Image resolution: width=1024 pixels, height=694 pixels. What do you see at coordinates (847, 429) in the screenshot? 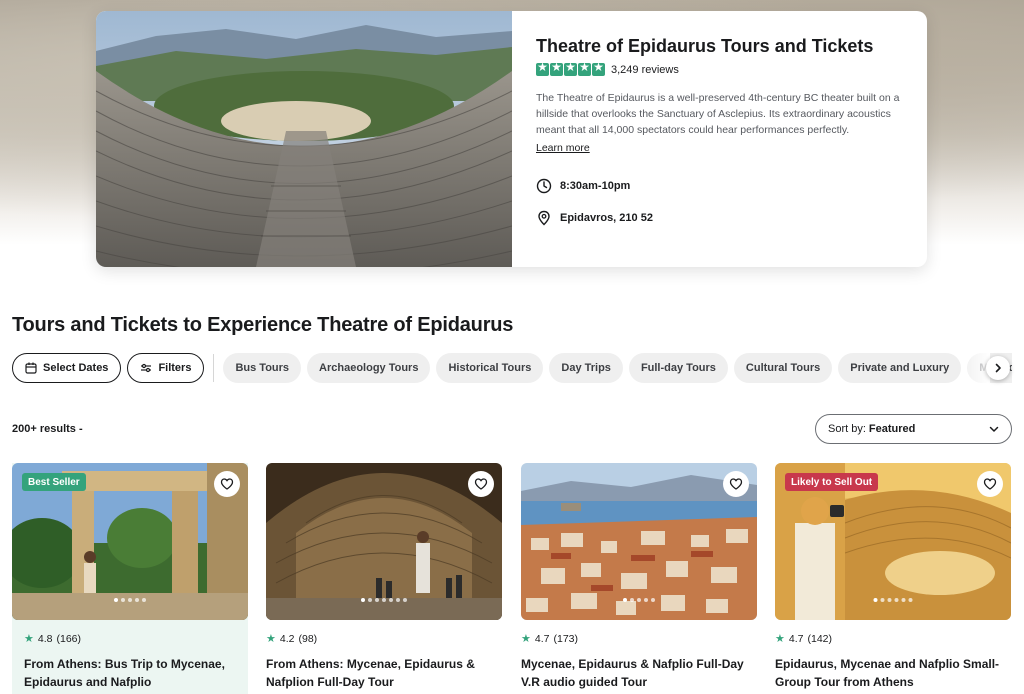
I see `sort-prefix: Sort by:` at bounding box center [847, 429].